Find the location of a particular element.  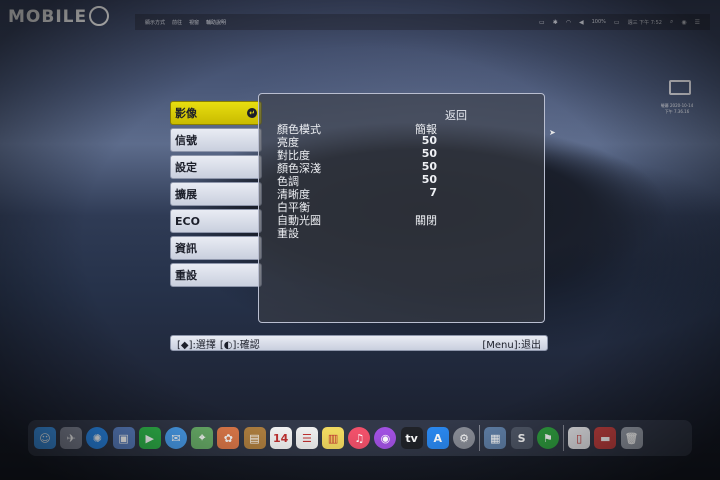

volume-icon: ◀ is located at coordinates (581, 22).